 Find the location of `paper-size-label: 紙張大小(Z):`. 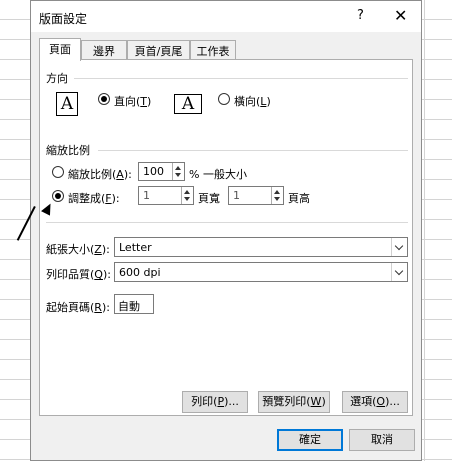

paper-size-label: 紙張大小(Z): is located at coordinates (78, 249).